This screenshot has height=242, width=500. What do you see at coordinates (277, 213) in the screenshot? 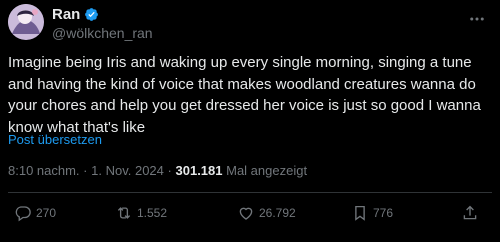
I see `like-count: 26.792` at bounding box center [277, 213].